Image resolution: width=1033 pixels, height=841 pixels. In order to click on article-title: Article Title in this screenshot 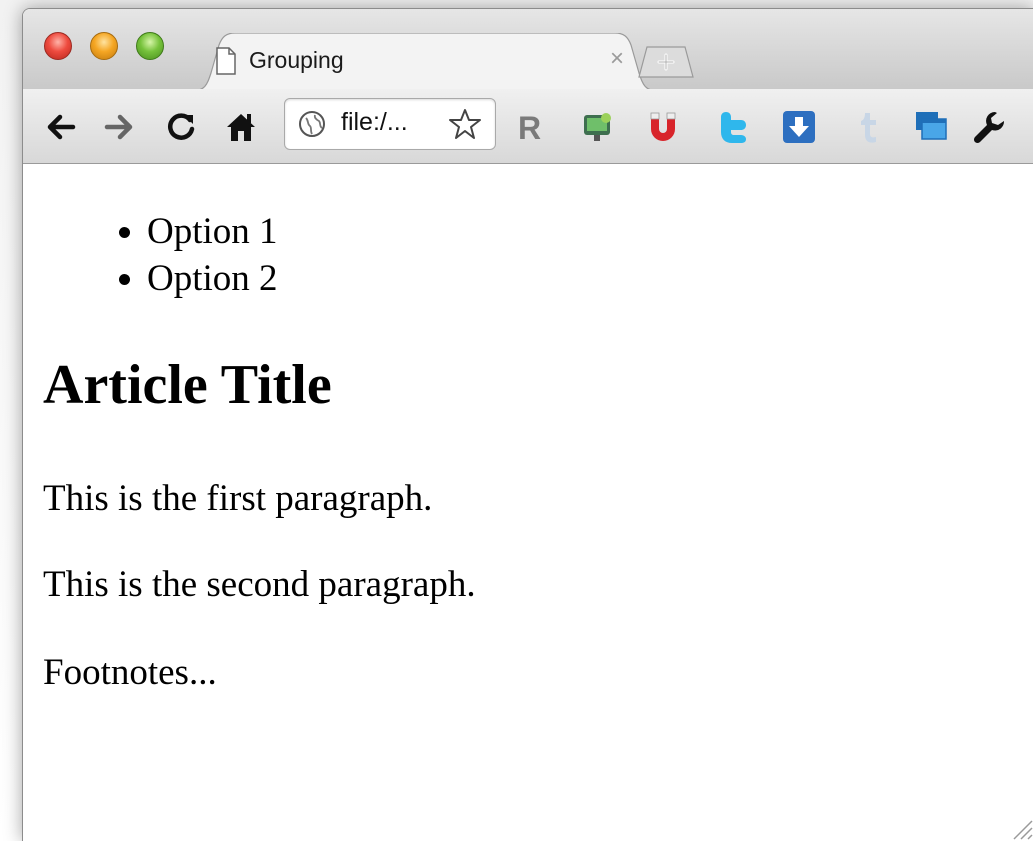, I will do `click(187, 385)`.